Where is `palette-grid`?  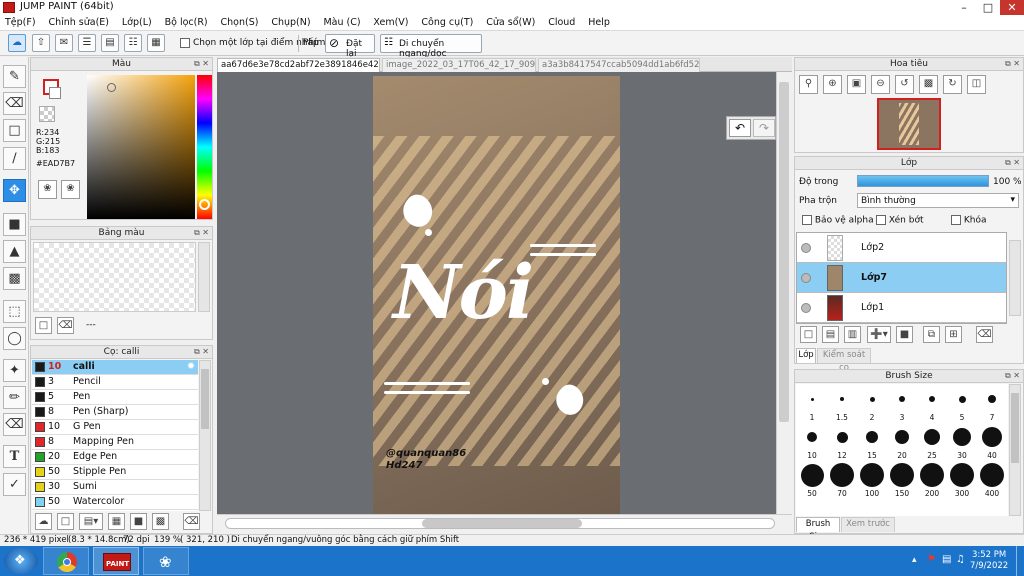
palette-grid is located at coordinates (114, 277).